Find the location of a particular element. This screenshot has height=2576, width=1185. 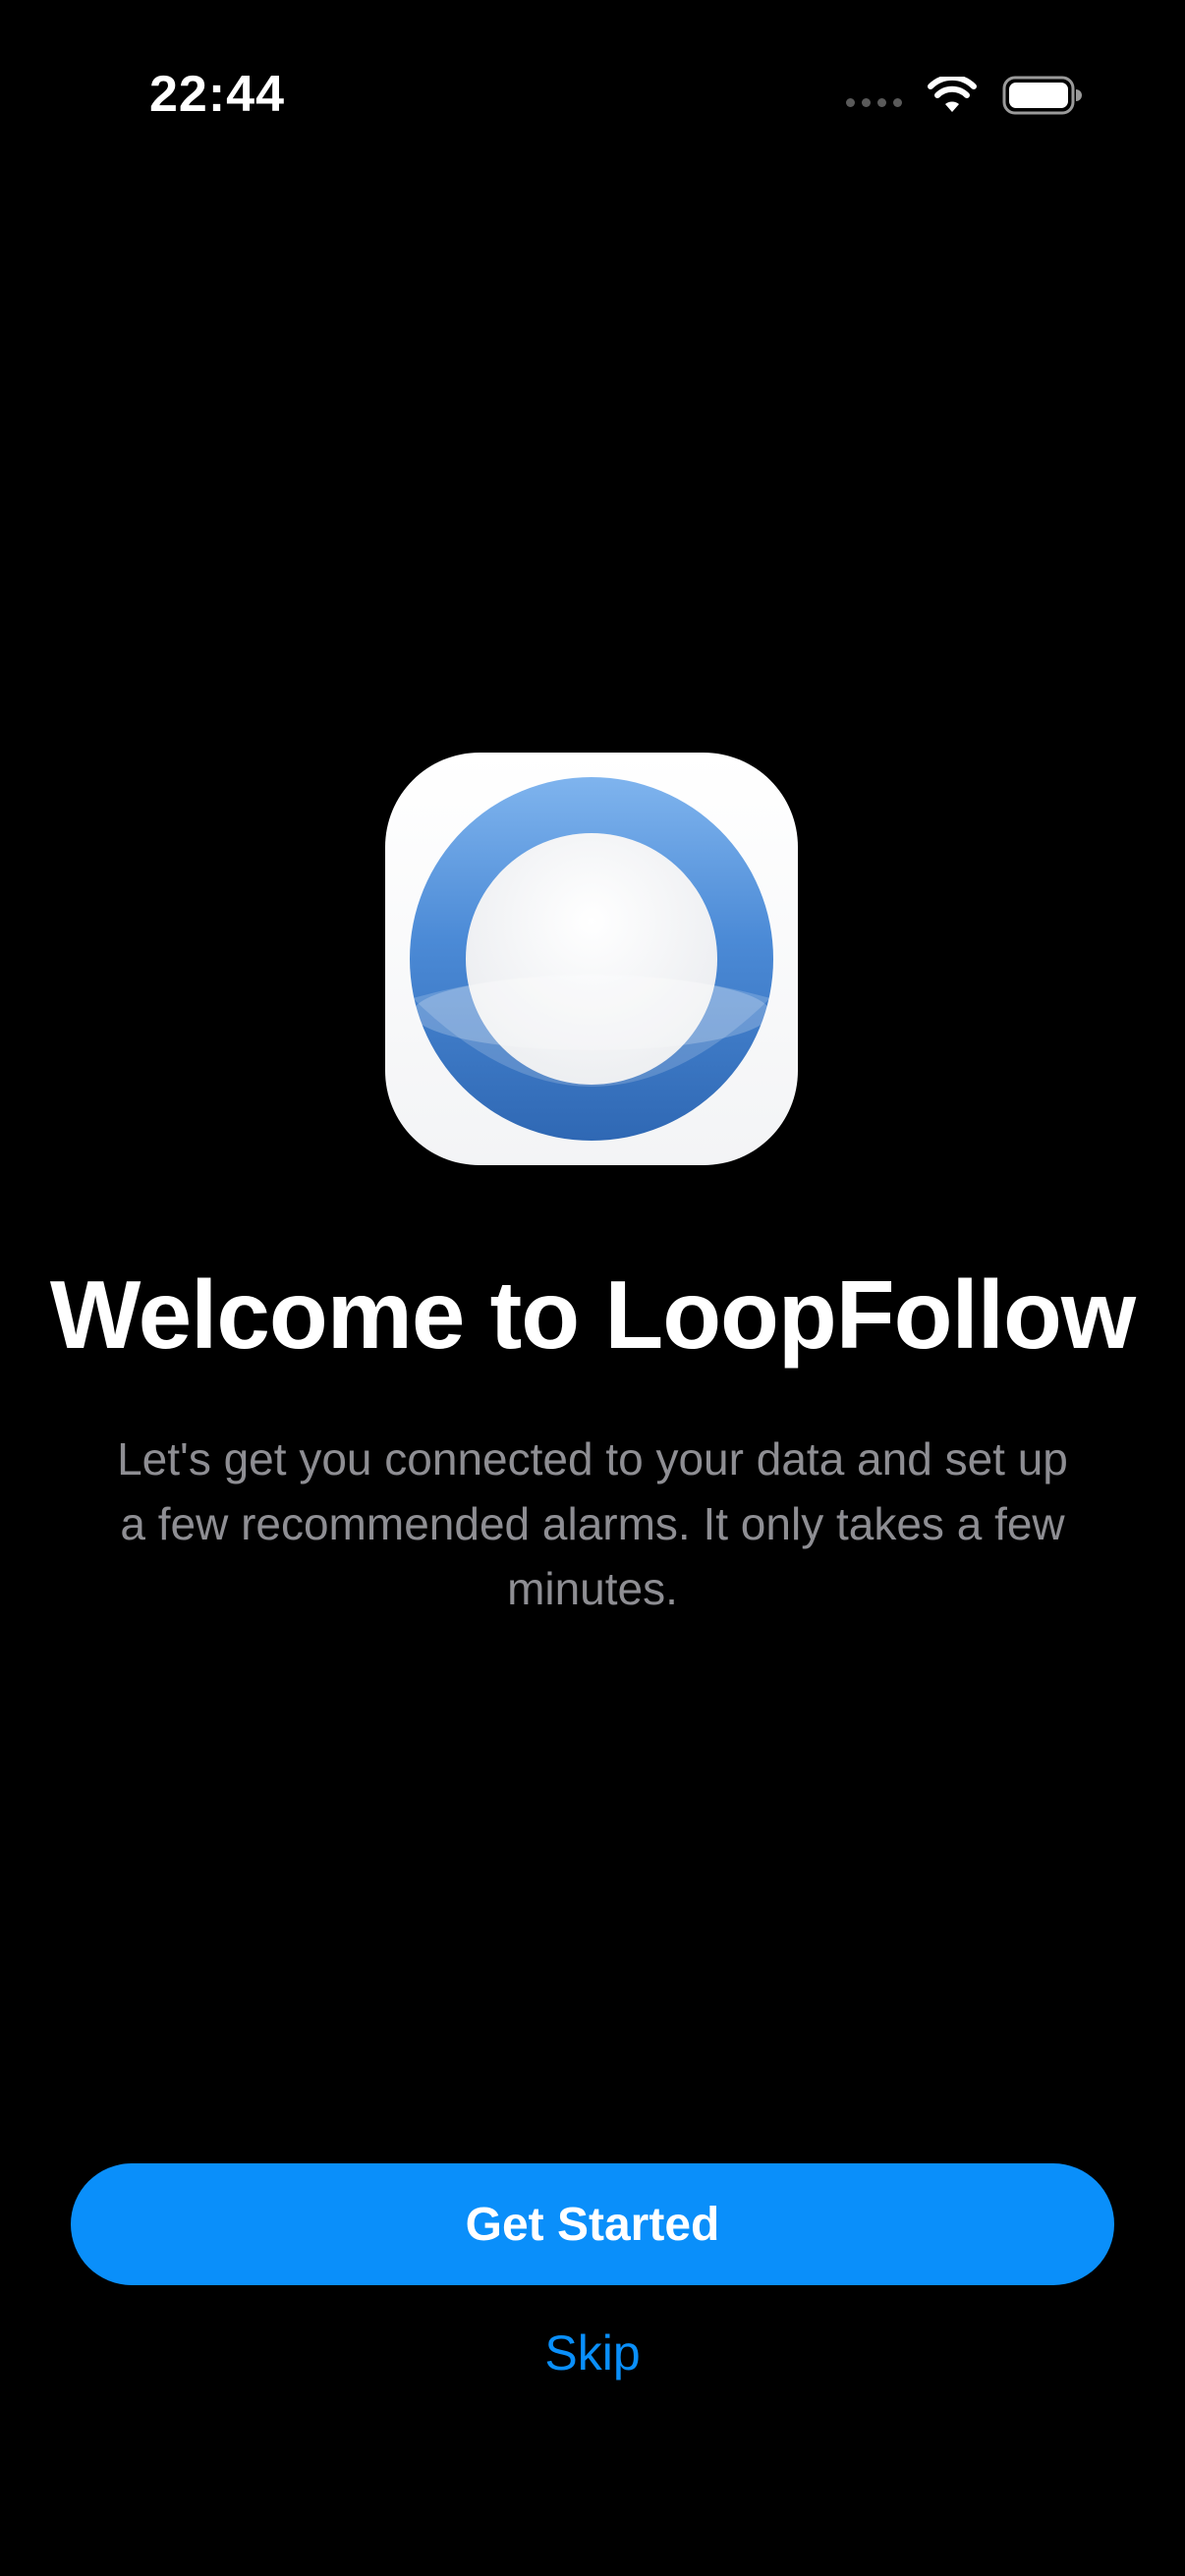

status-icons is located at coordinates (965, 95).